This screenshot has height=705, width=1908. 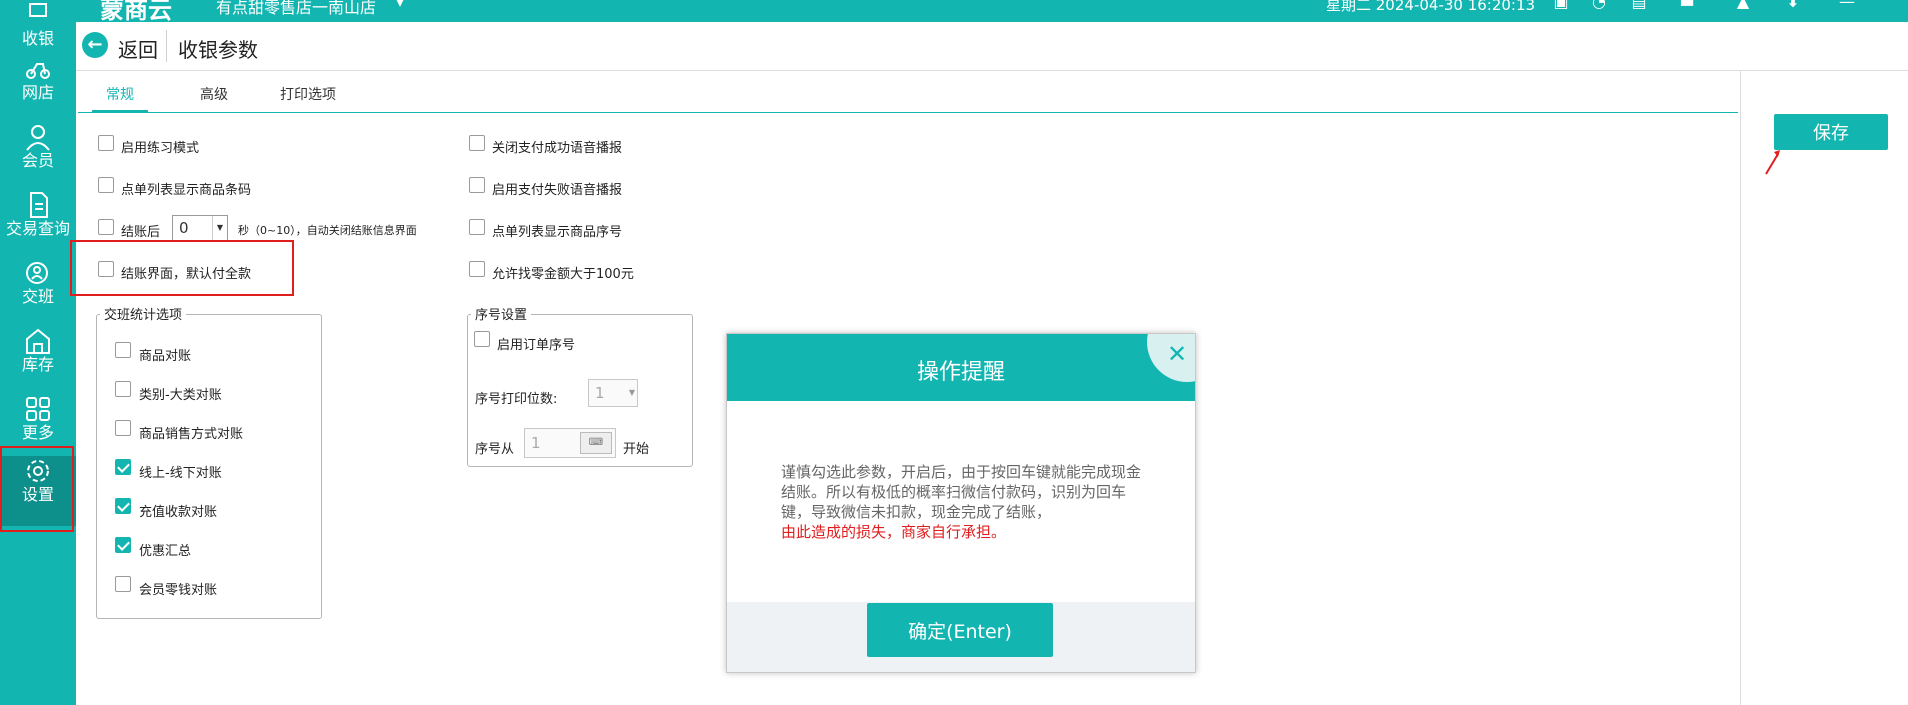 I want to click on shift-option-label: 线上-线下对账, so click(x=180, y=473).